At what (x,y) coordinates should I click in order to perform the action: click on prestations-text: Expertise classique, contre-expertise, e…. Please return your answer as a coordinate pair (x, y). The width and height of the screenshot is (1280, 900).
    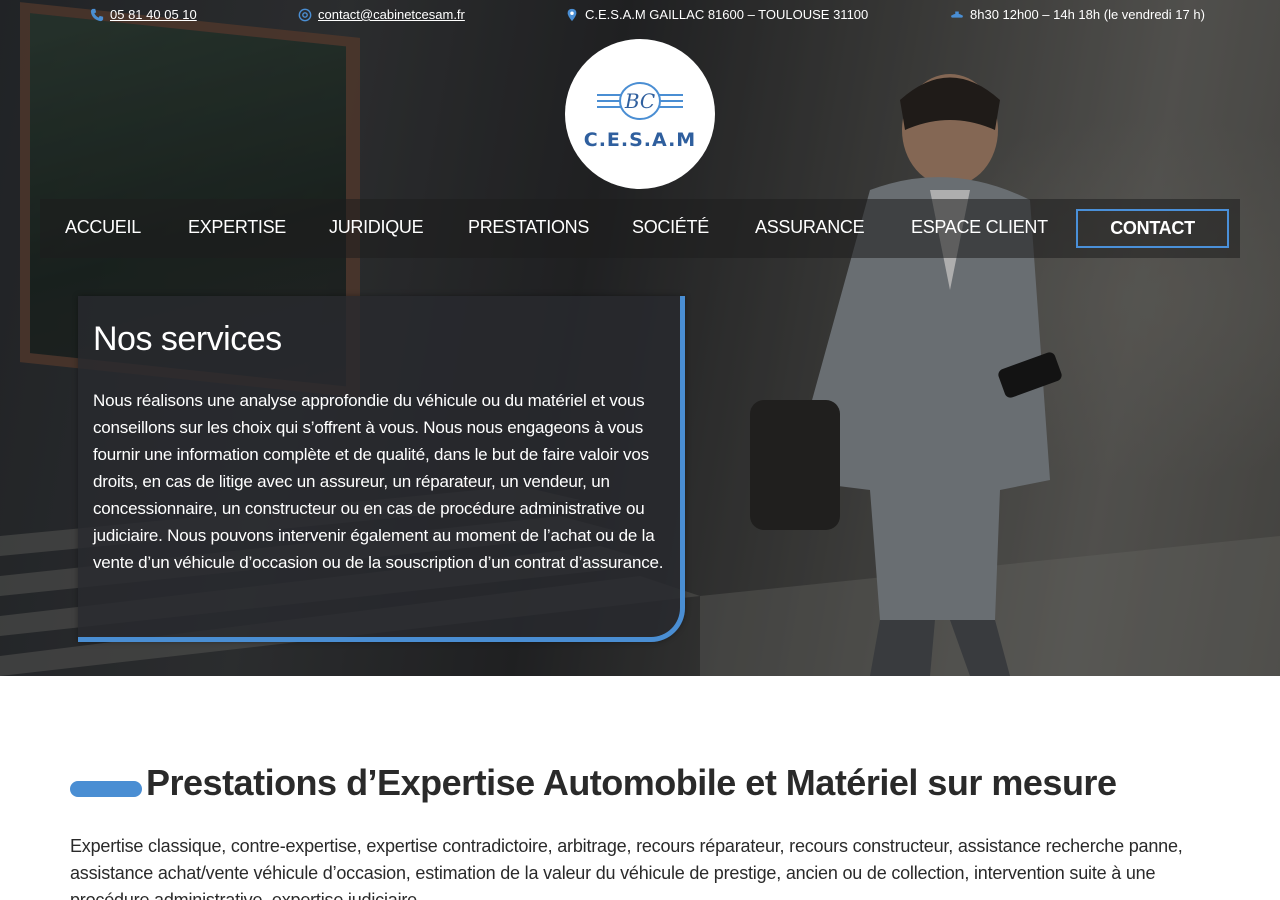
    Looking at the image, I should click on (626, 868).